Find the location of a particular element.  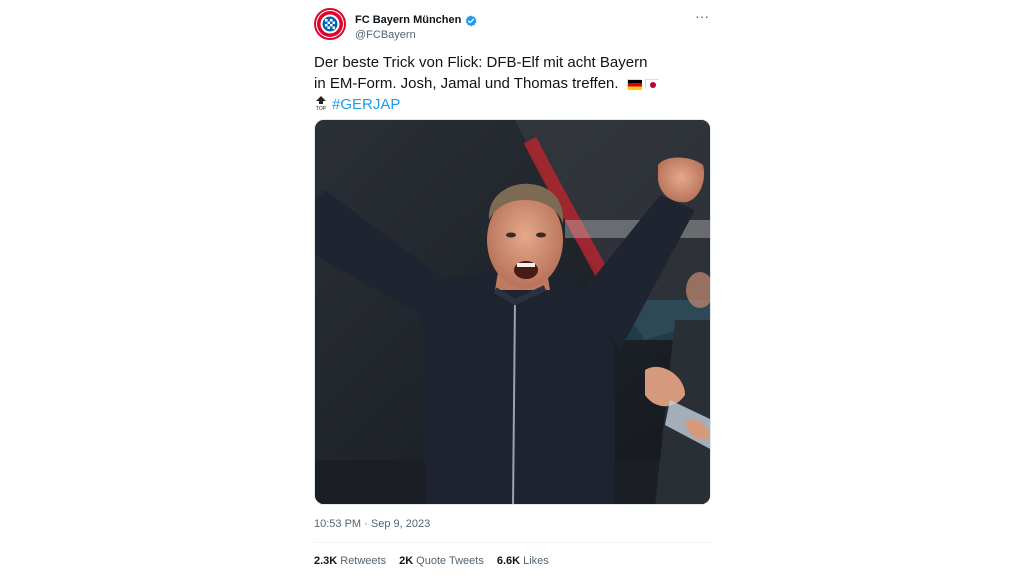

tweet-header: FC Bayern München @FCBayern ··· is located at coordinates (512, 26).